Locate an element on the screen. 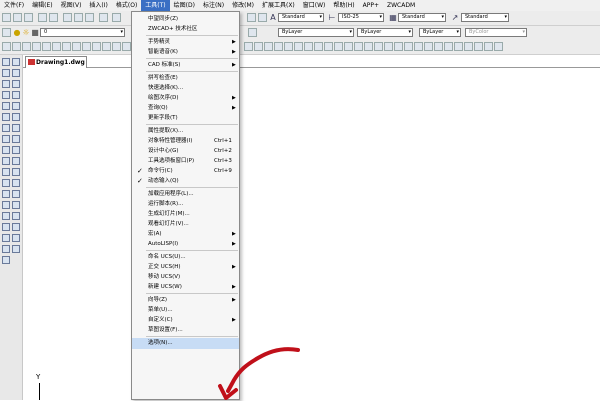  annotation-arrow-shaft is located at coordinates (263, 370).